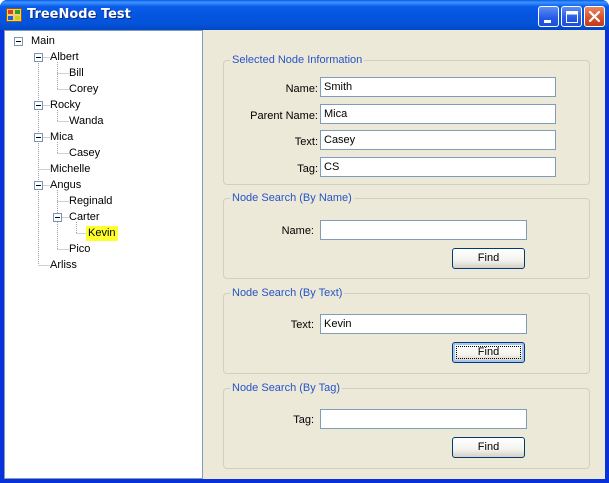  I want to click on maximize-icon, so click(572, 17).